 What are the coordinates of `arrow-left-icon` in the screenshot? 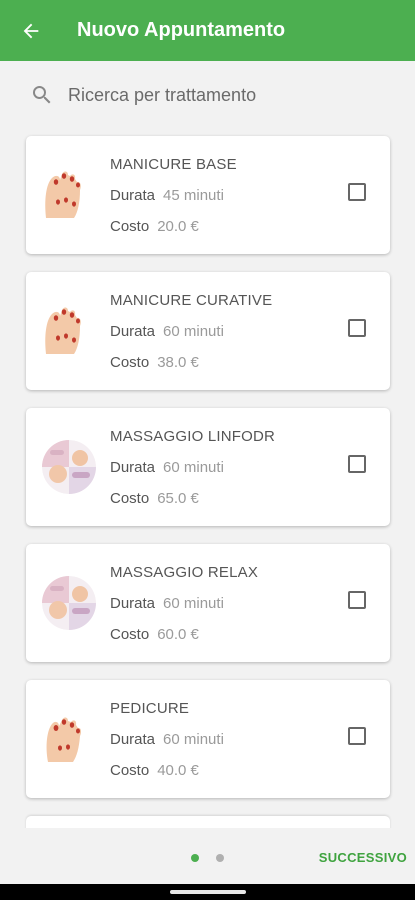 It's located at (30, 30).